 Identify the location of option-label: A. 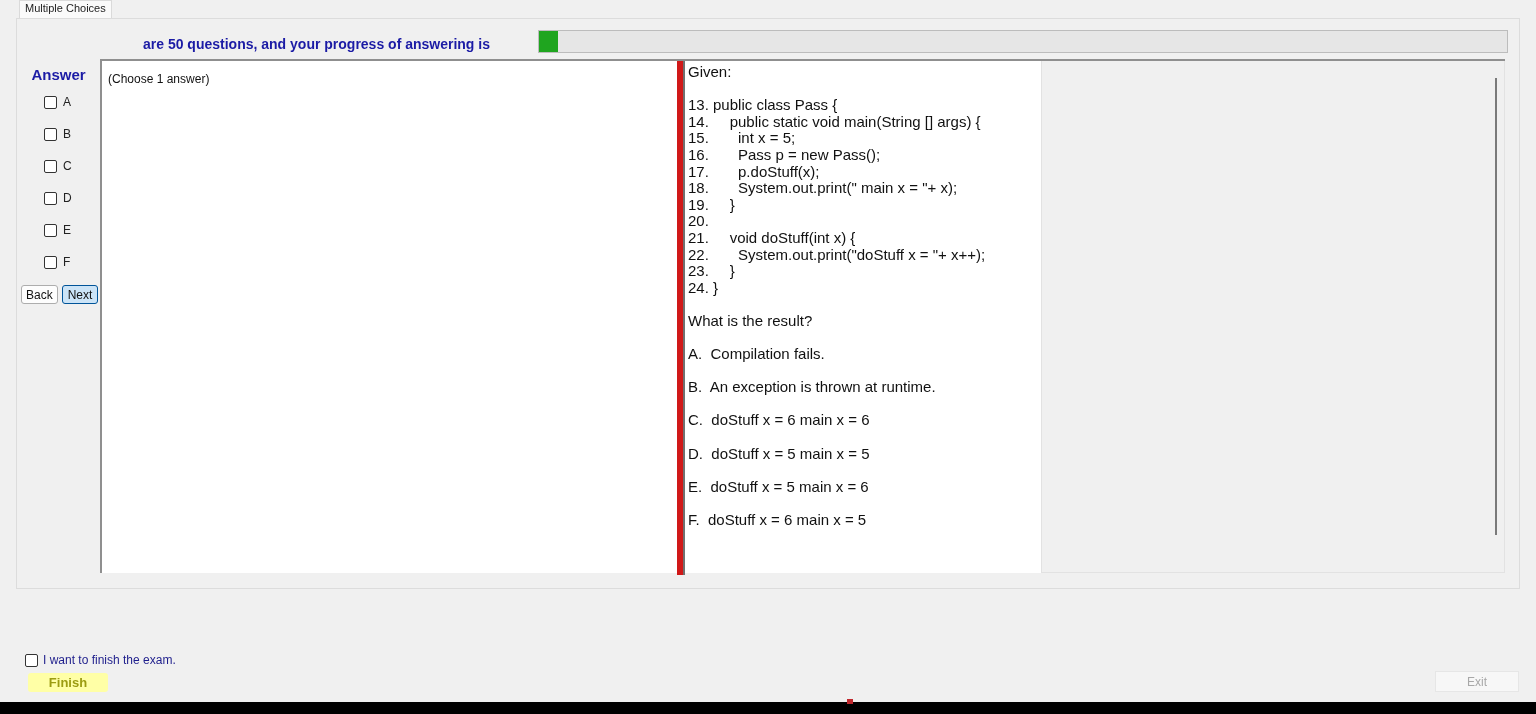
(67, 102).